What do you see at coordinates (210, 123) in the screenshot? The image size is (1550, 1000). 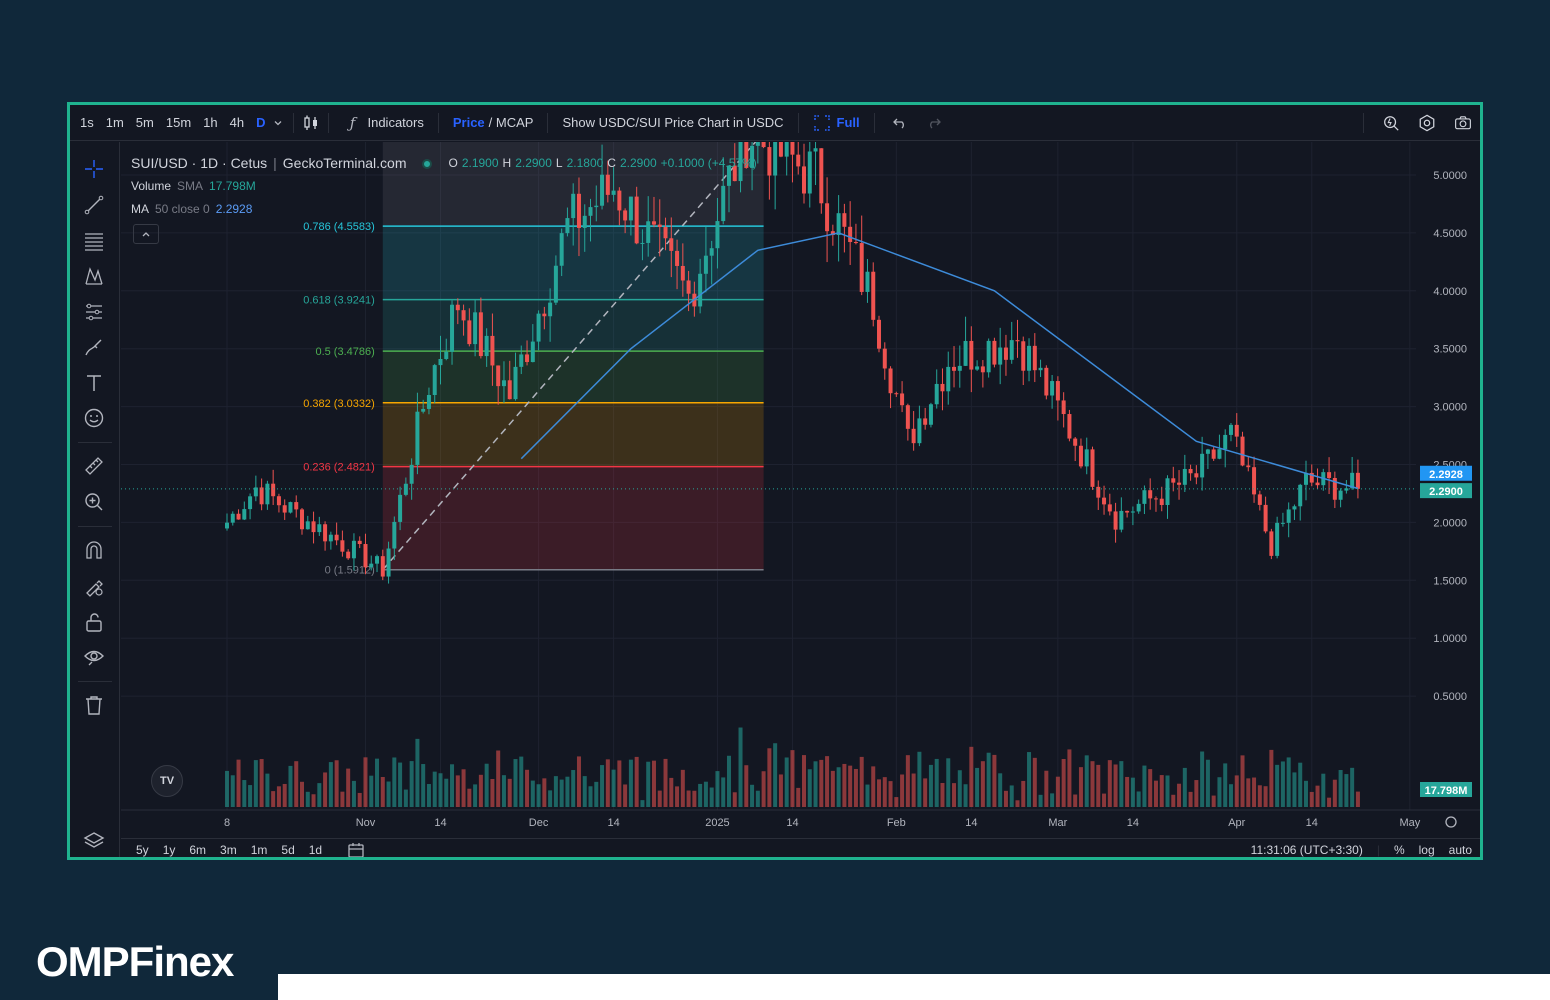 I see `timeframe-1h: 1h` at bounding box center [210, 123].